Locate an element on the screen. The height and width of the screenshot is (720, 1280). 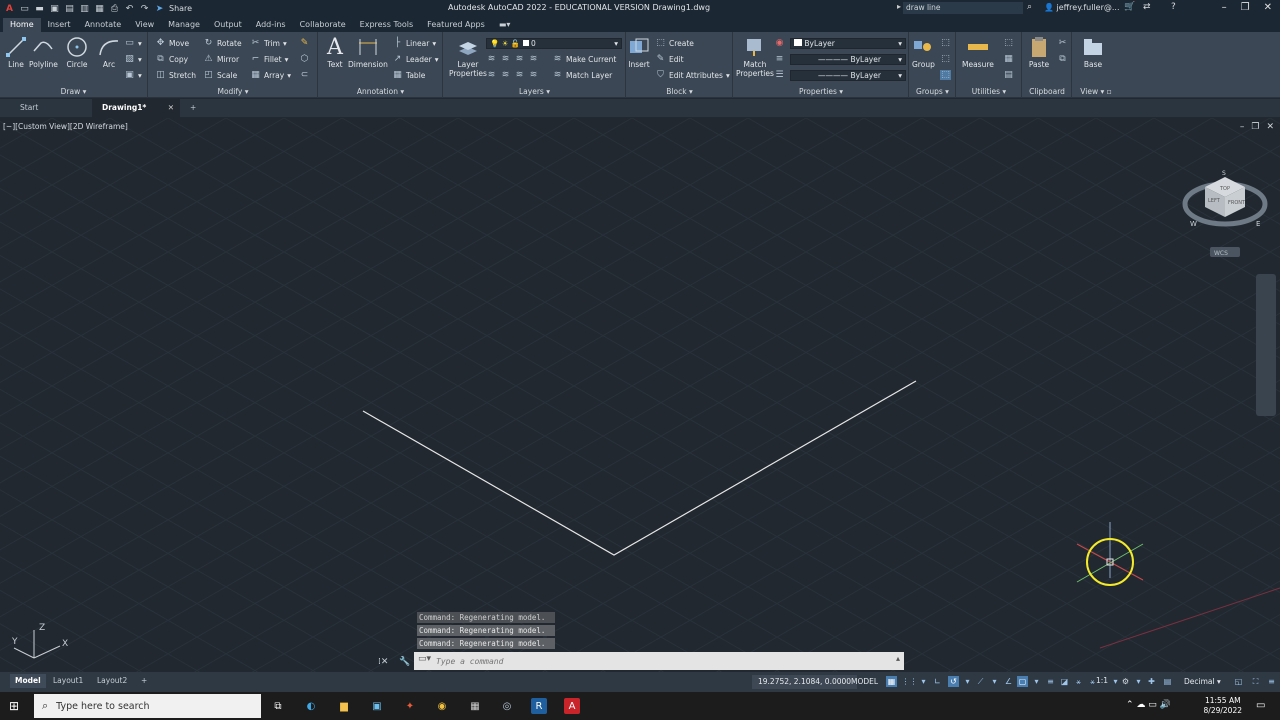
system-tray-icons: ⌃ ☁ ▭ 🔊 is located at coordinates (1148, 705).